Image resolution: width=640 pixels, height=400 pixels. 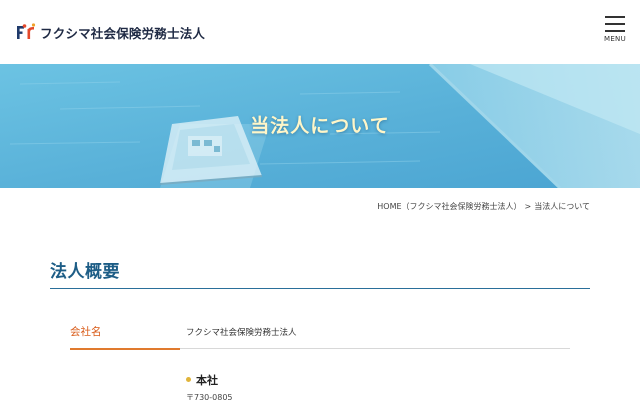 I want to click on breadcrumb: HOME（フクシマ社会保険労務士法人） > 当法人について, so click(x=483, y=206).